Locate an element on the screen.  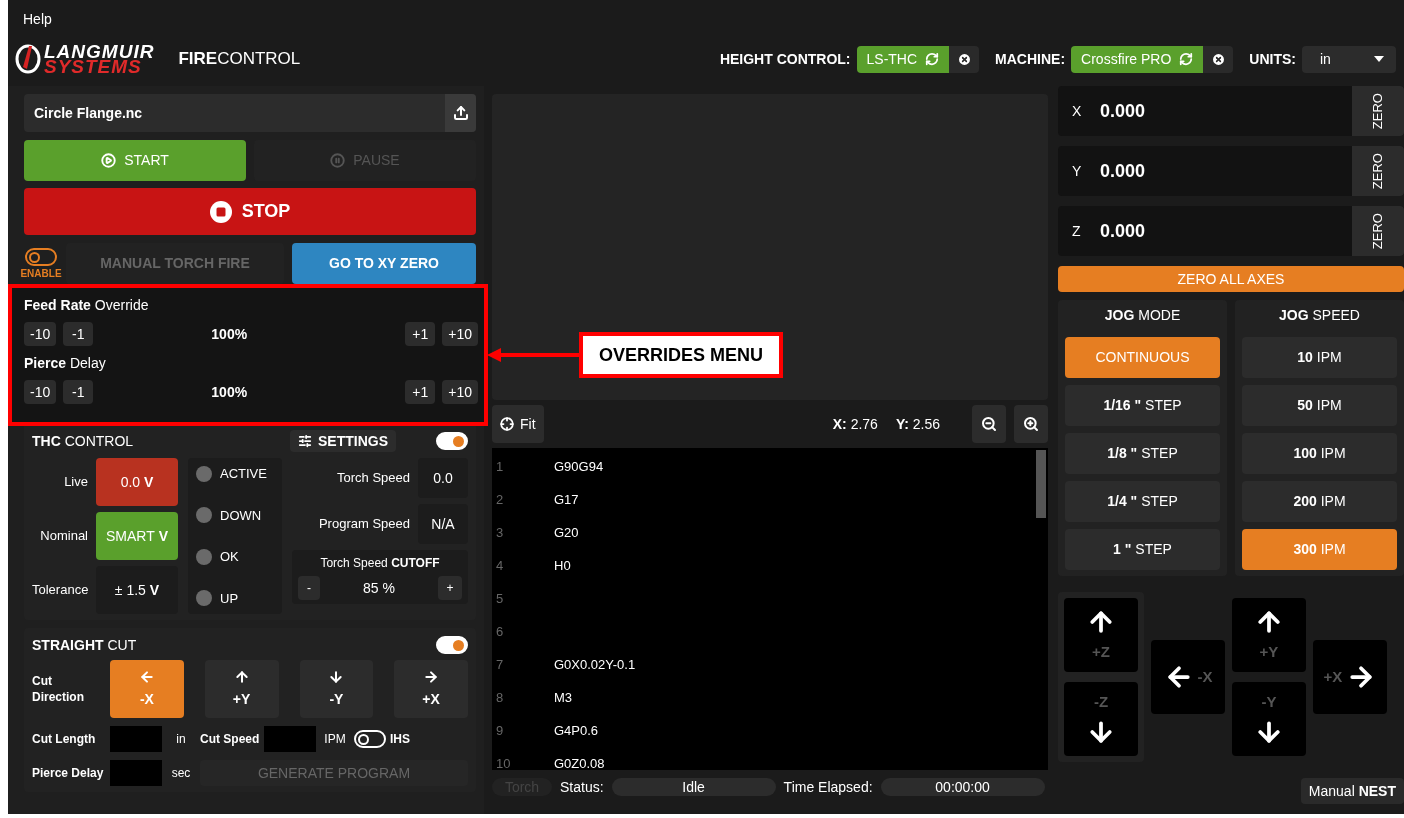
jog-option: 100 IPM is located at coordinates (1319, 453).